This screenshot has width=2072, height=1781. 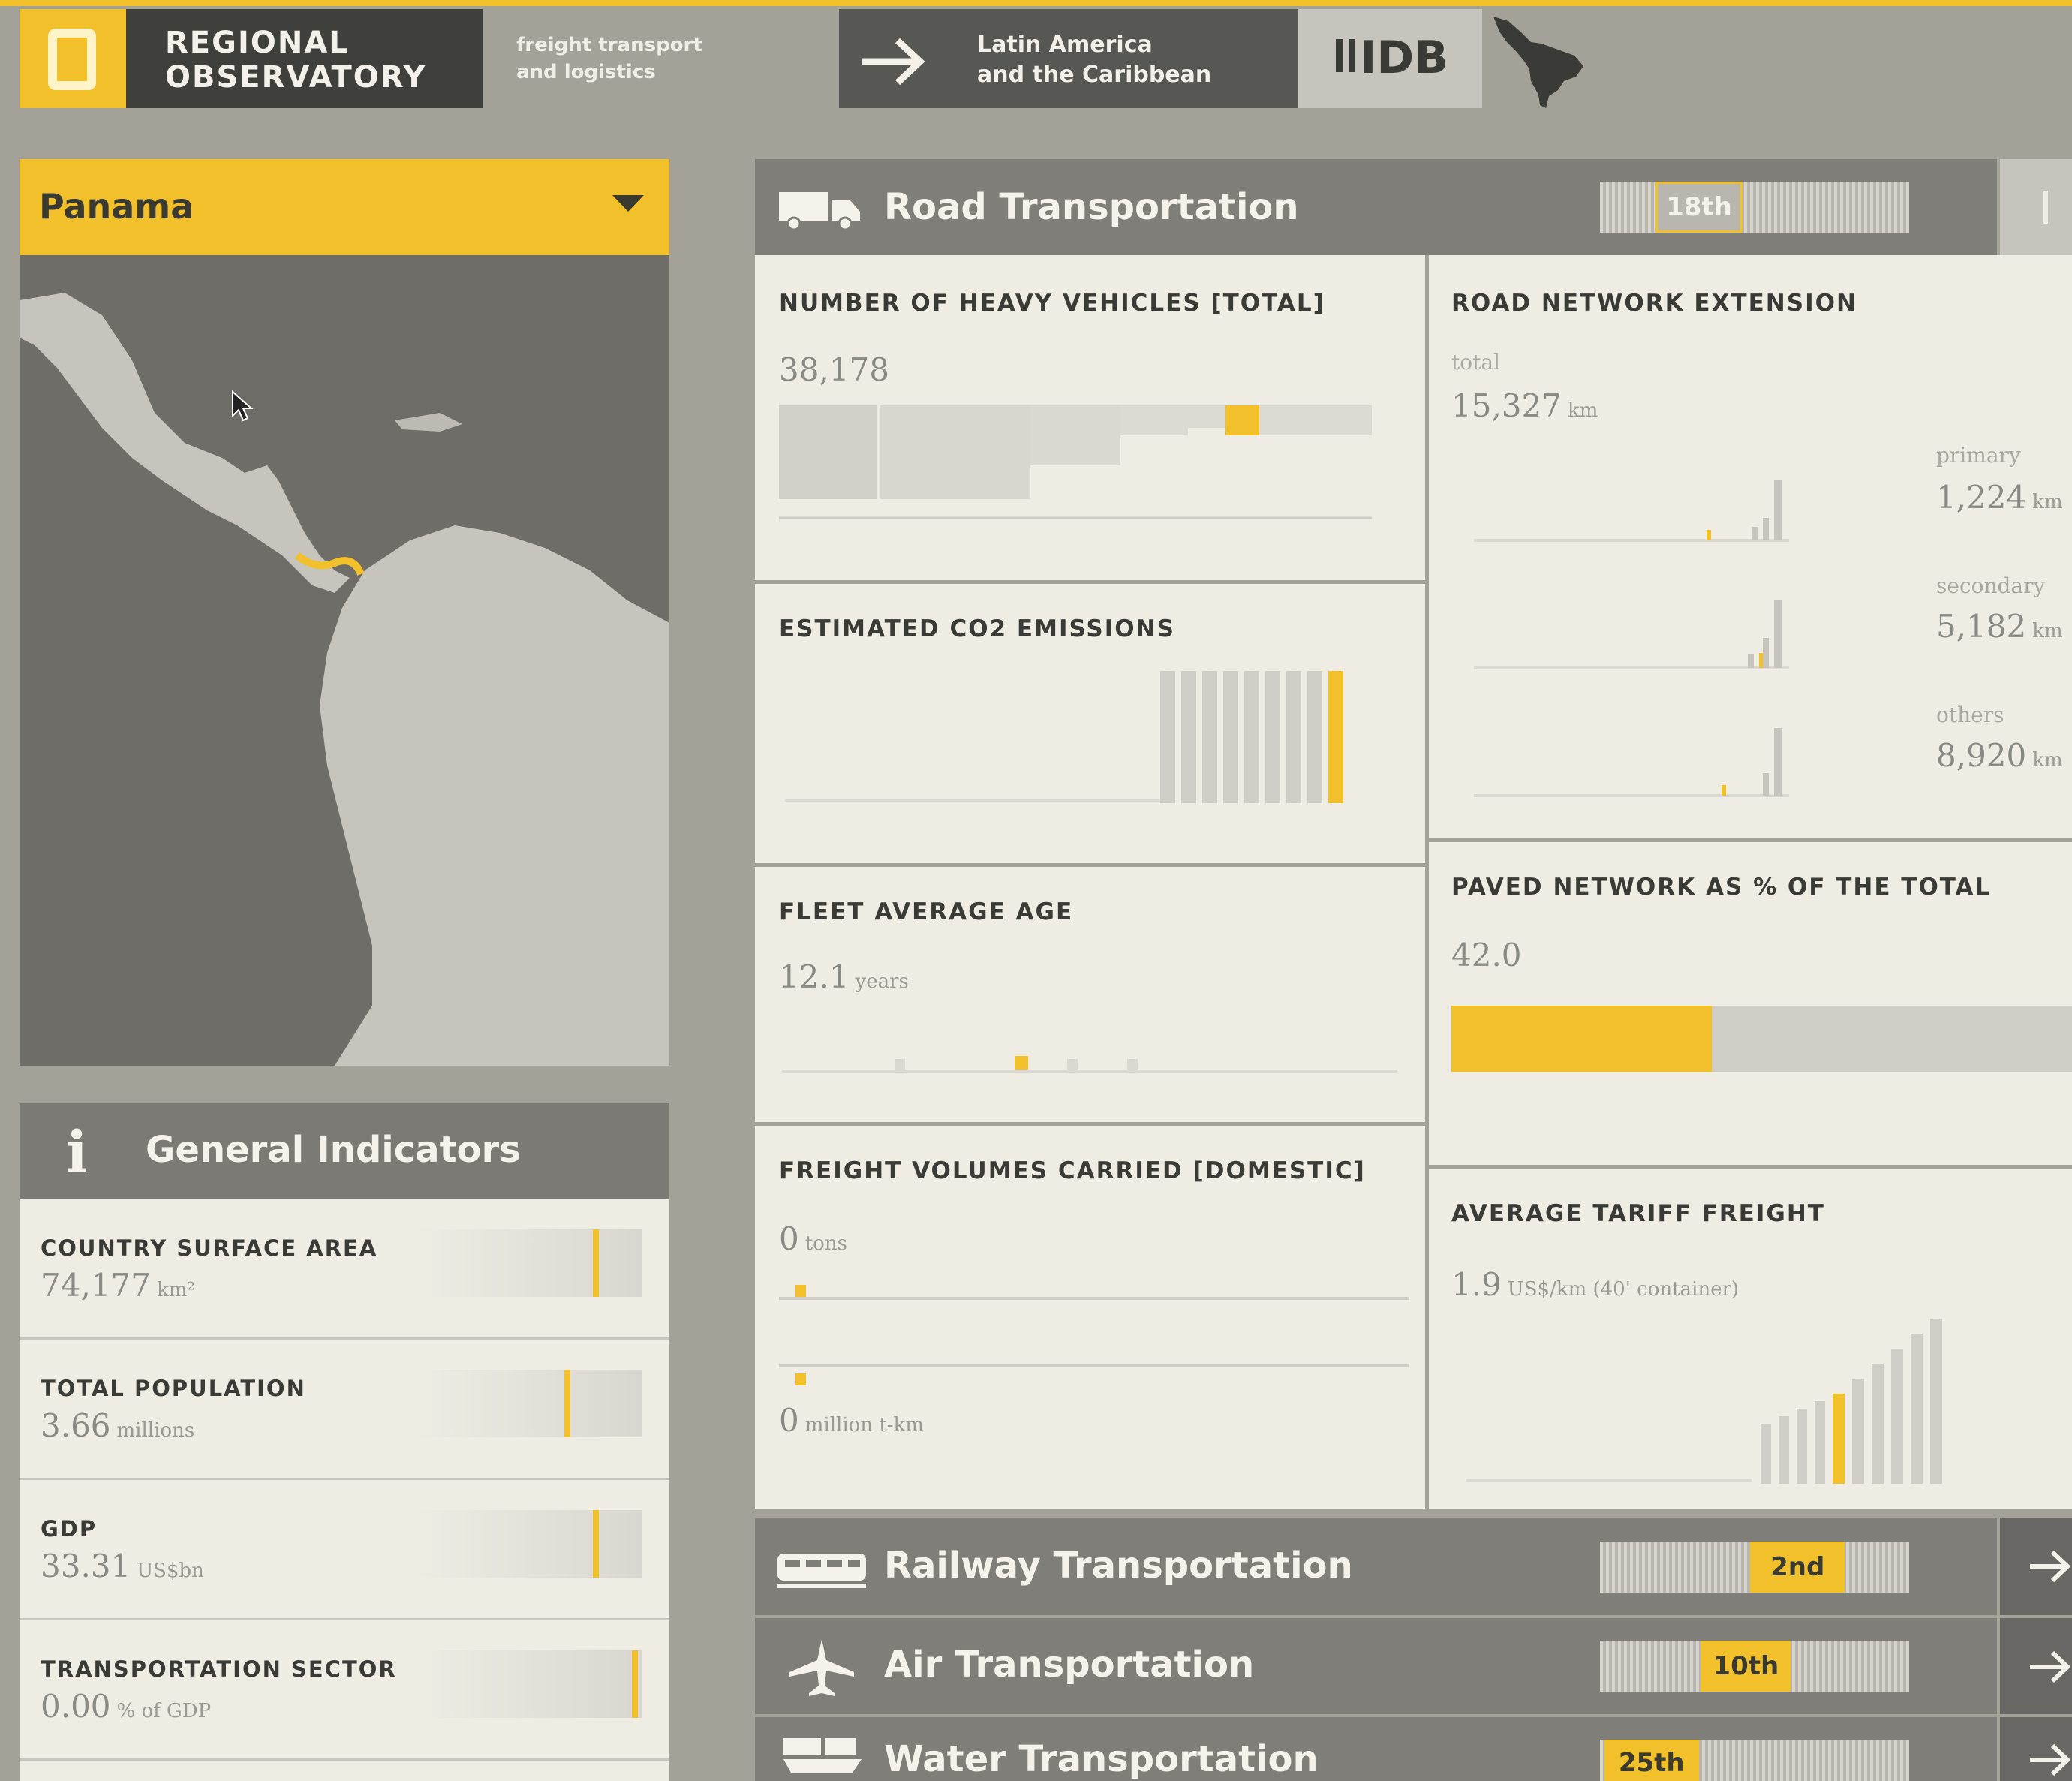 I want to click on freight-volumes-title: FREIGHT VOLUMES CARRIED [DOMESTIC], so click(x=1072, y=1170).